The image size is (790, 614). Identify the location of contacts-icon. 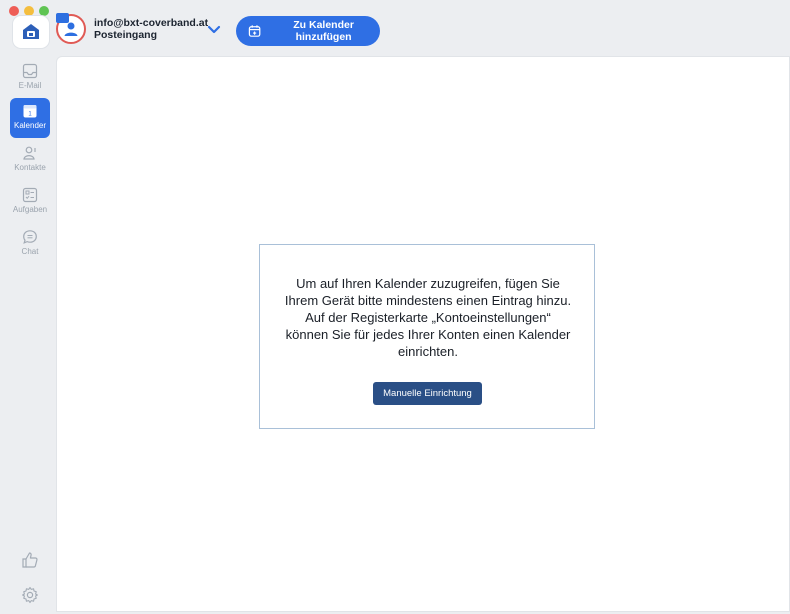
(29, 153).